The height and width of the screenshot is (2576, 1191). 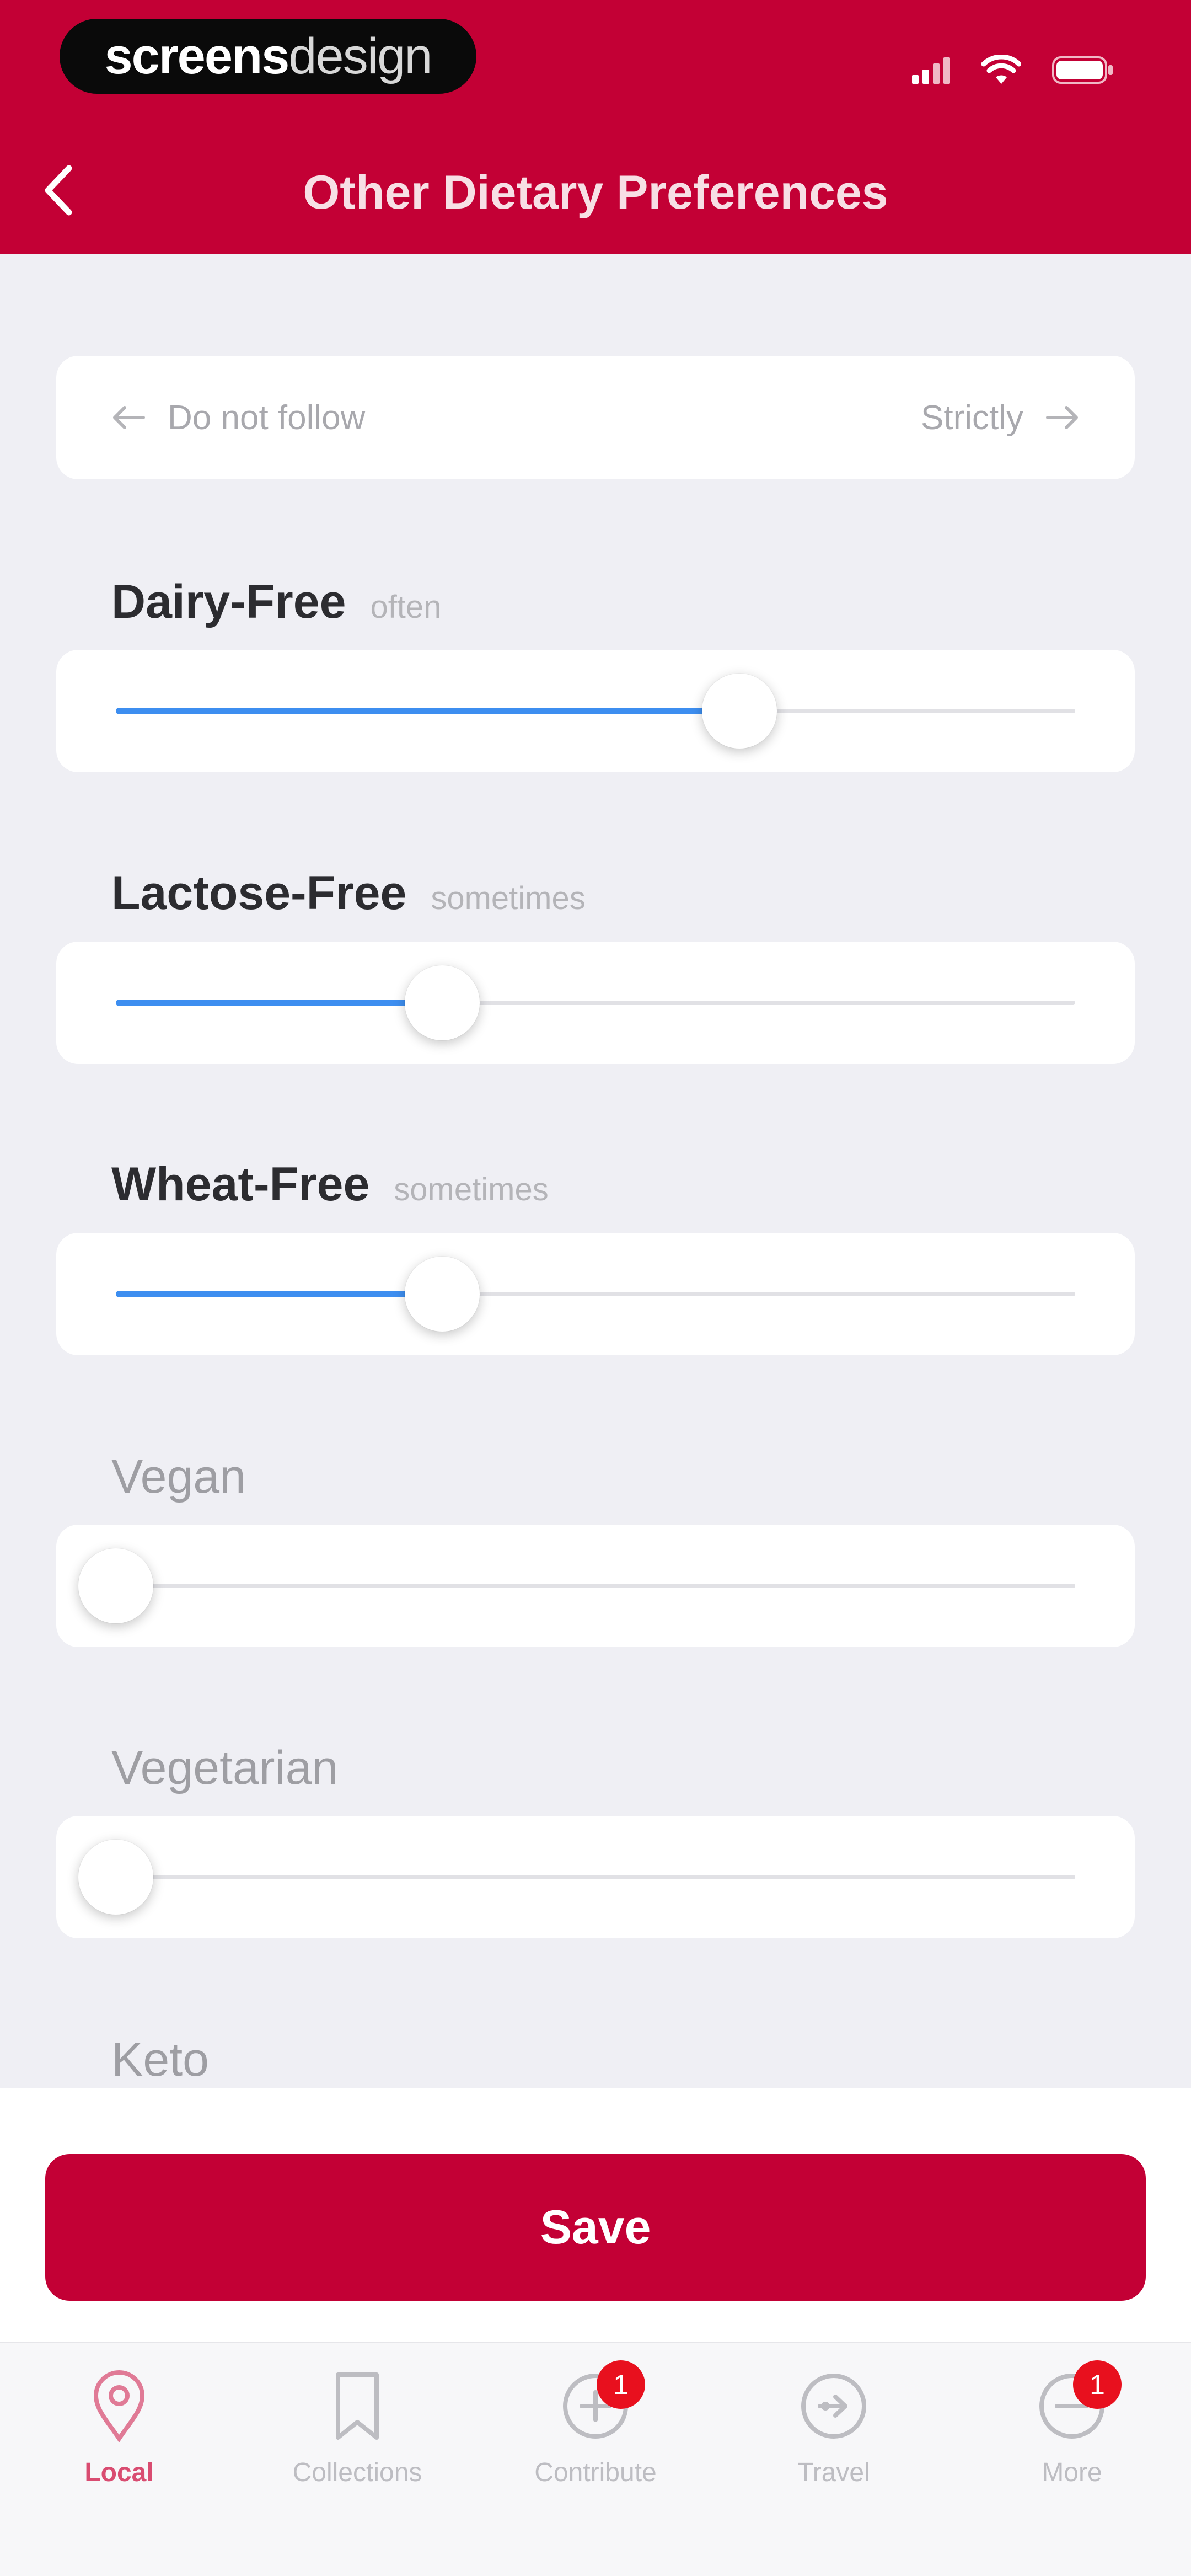 I want to click on tab-collections: Collections, so click(x=357, y=2436).